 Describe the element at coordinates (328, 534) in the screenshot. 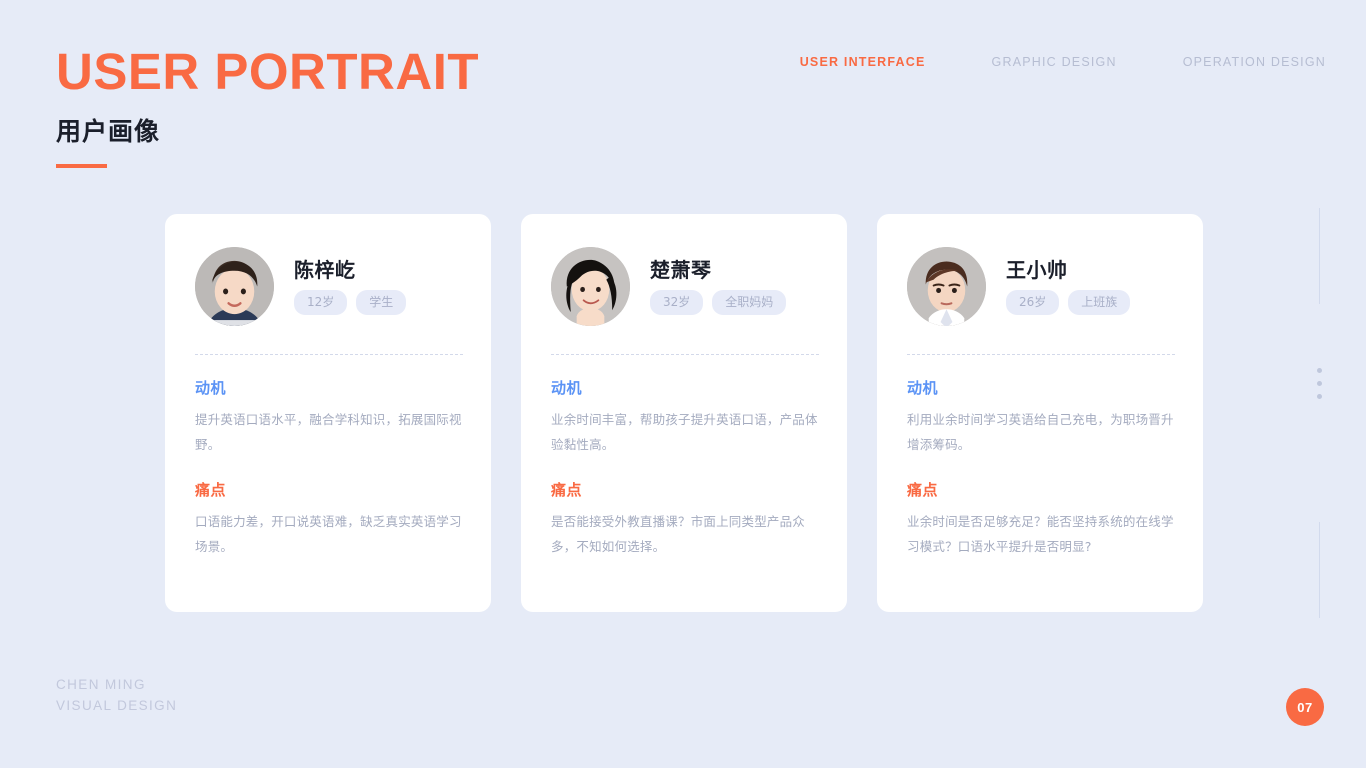

I see `painpoint-text: 口语能力差，开口说英语难，缺乏真实英语学习场景。` at that location.